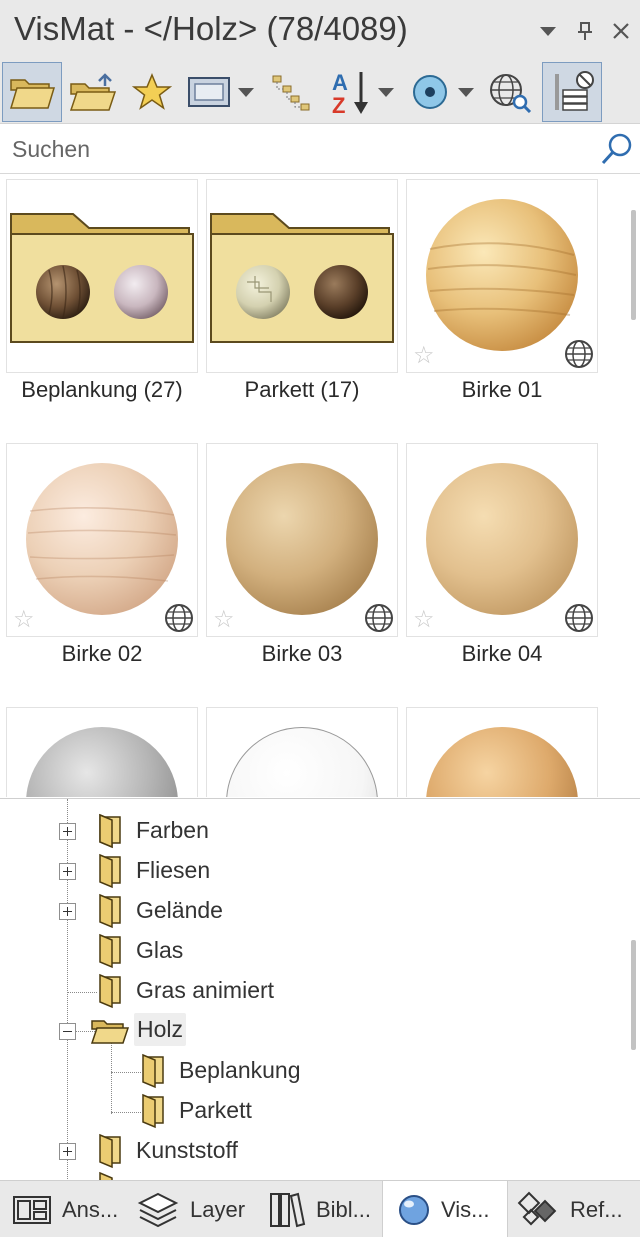  I want to click on window-title: VisMat - </Holz> (78/4089), so click(211, 28).